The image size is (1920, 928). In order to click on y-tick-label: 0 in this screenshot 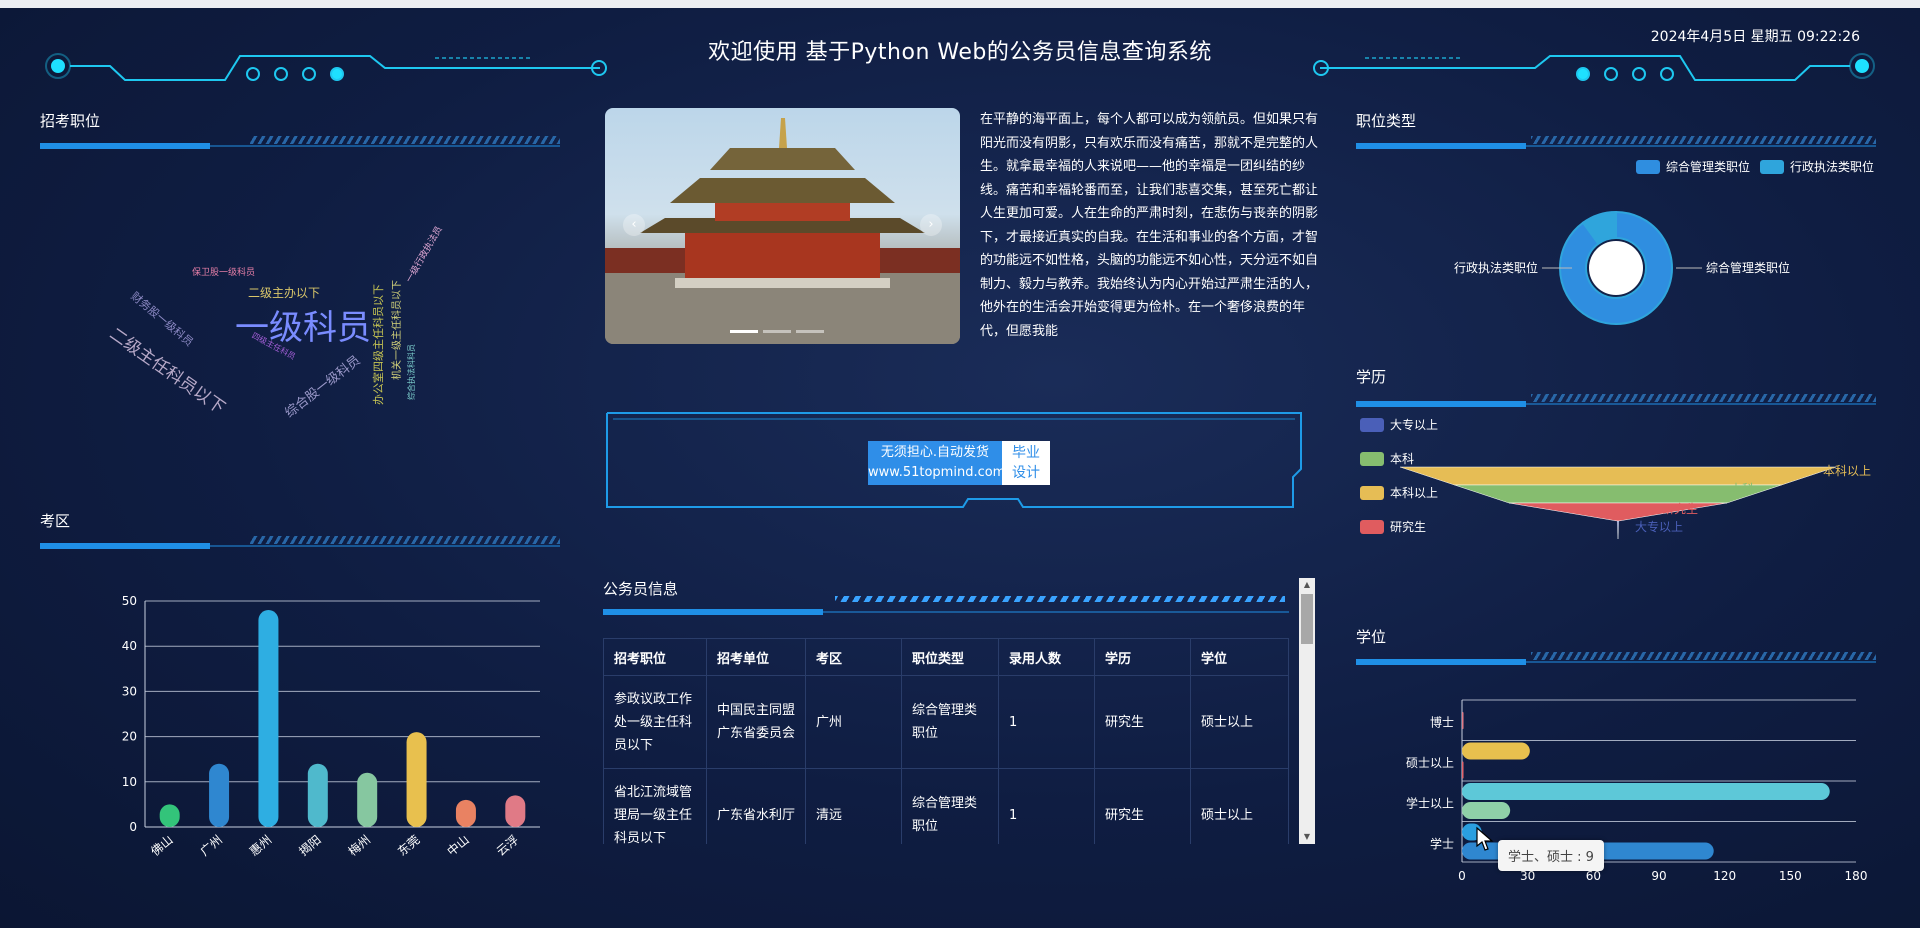, I will do `click(133, 827)`.